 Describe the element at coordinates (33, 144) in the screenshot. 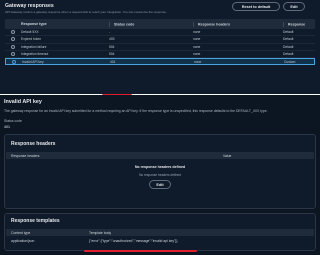

I see `response-headers-title: Response headers` at that location.